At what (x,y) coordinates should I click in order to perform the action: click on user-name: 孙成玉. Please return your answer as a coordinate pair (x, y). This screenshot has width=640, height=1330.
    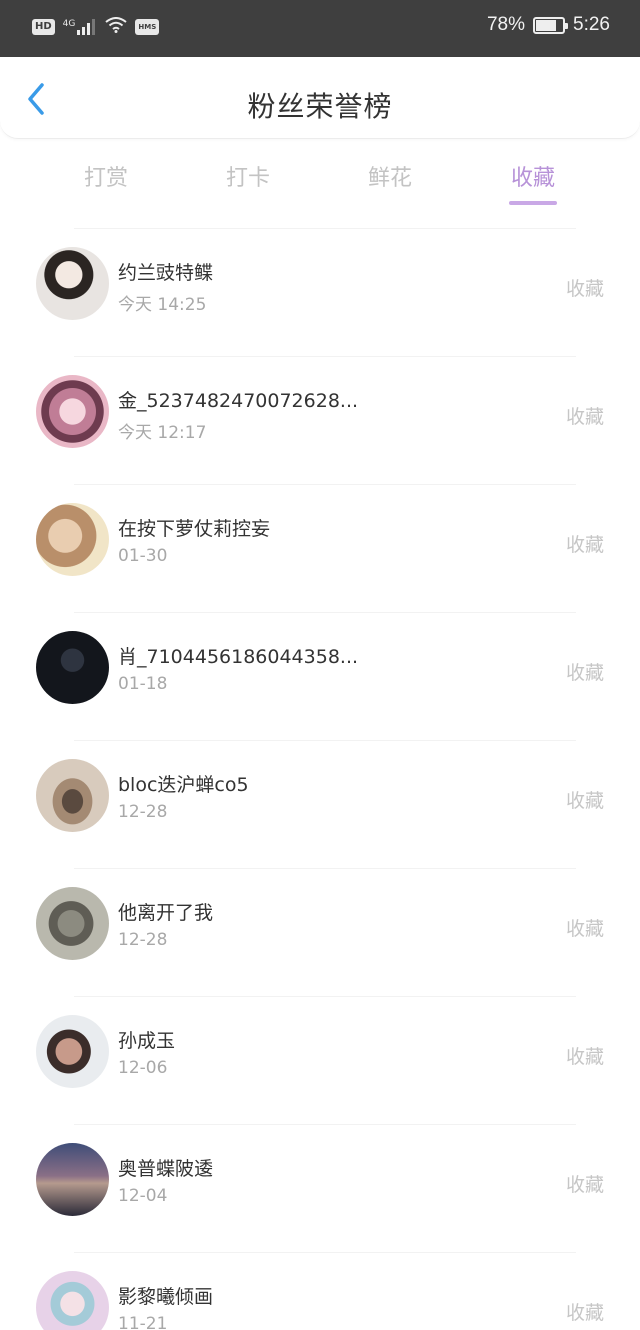
    Looking at the image, I should click on (147, 1041).